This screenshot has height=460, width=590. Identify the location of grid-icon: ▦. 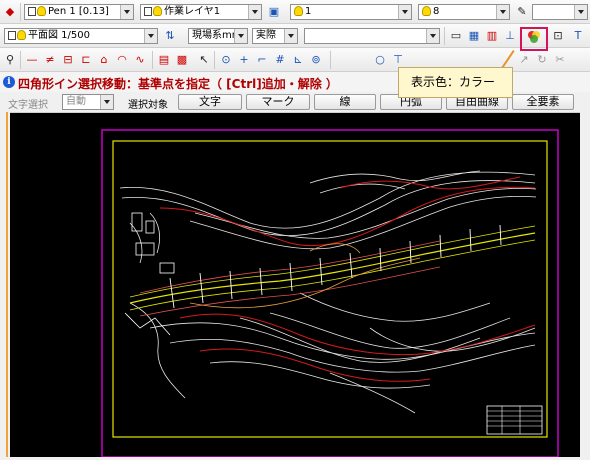
(474, 36).